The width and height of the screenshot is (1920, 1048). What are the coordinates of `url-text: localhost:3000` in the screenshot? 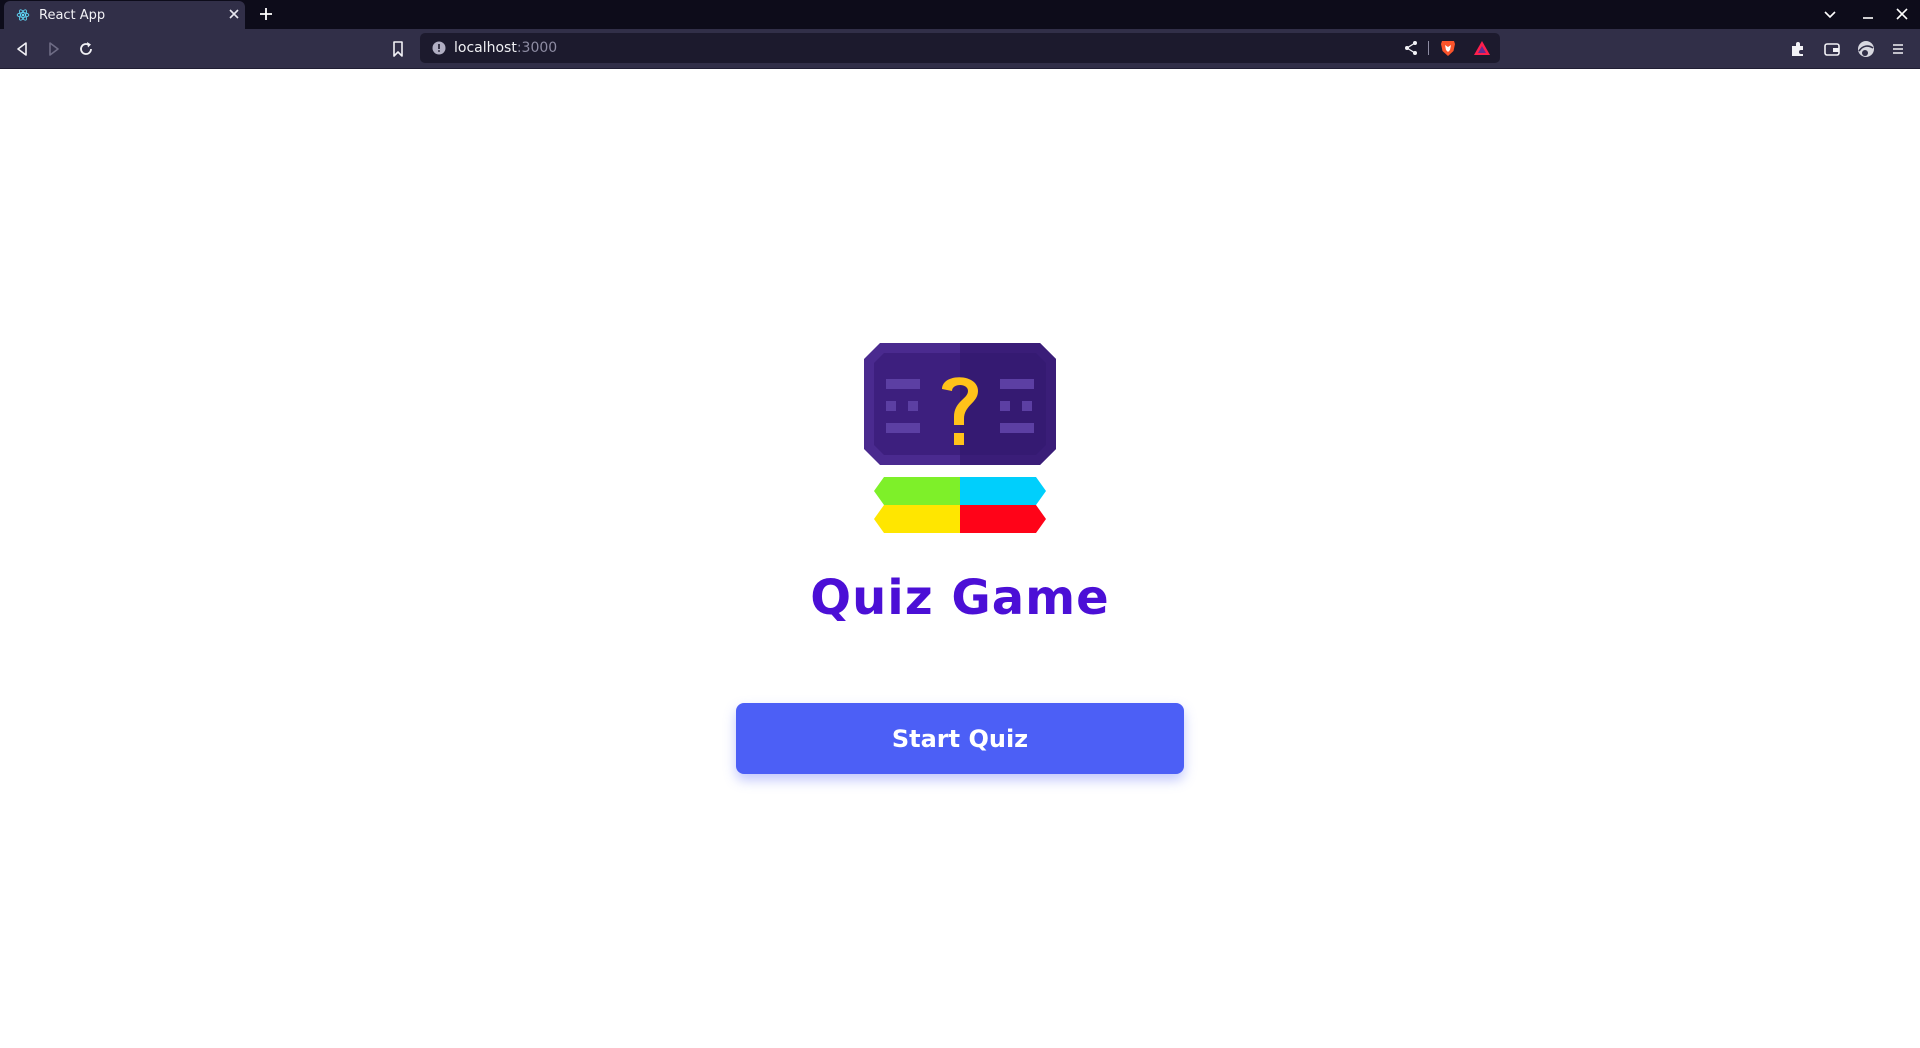 It's located at (505, 48).